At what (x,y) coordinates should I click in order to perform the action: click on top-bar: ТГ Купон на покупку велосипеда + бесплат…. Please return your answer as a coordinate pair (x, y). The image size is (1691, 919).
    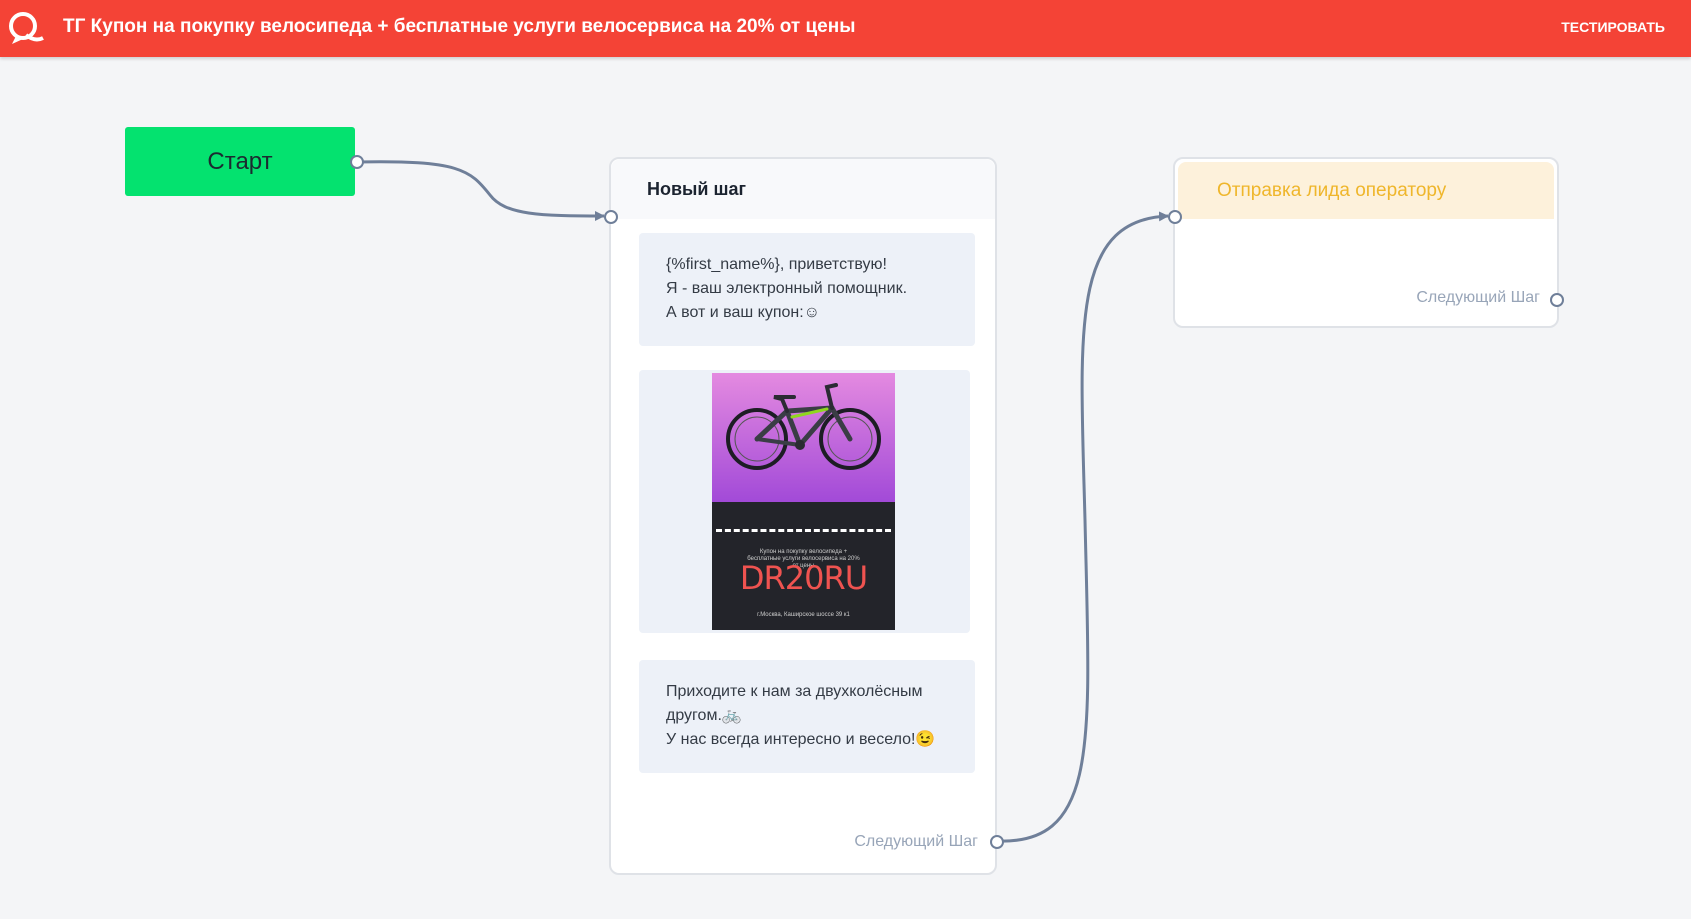
    Looking at the image, I should click on (845, 28).